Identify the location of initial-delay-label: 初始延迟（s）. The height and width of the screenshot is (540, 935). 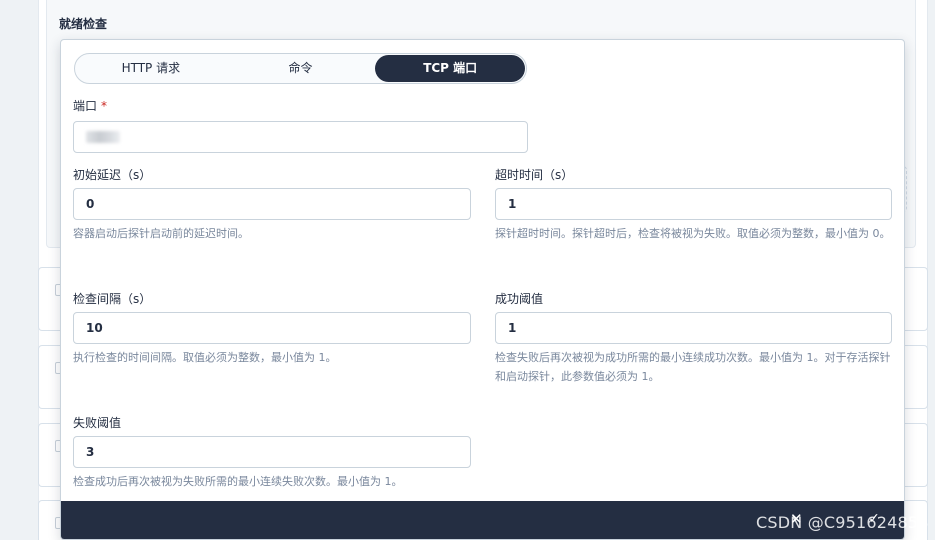
(112, 175).